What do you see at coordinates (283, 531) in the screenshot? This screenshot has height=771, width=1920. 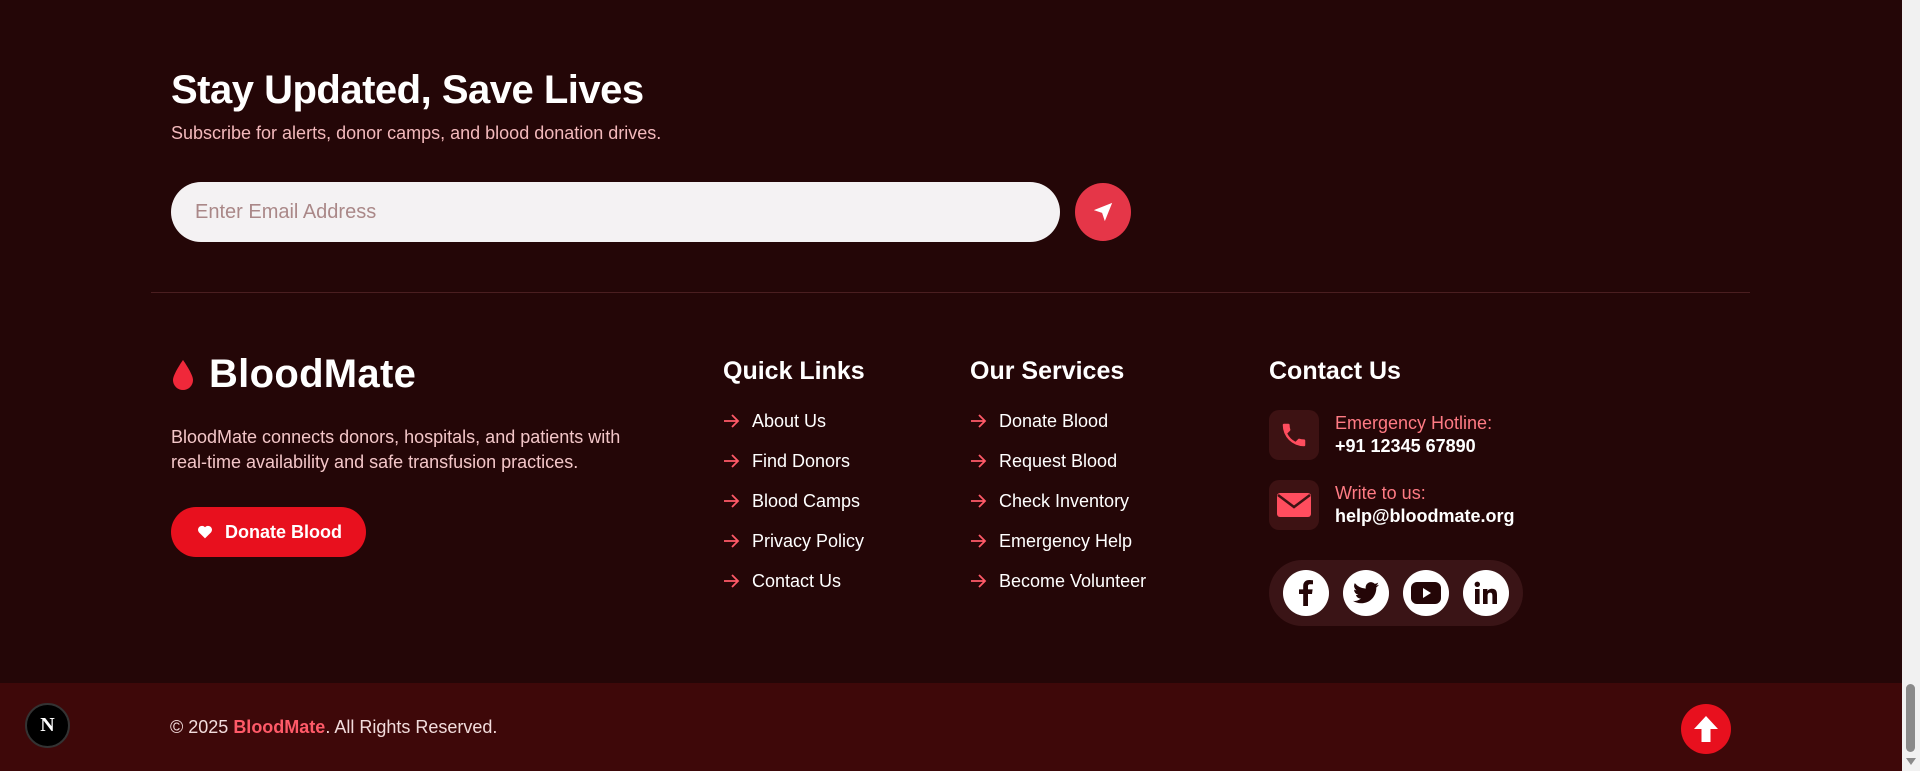 I see `donate-blood-label: Donate Blood` at bounding box center [283, 531].